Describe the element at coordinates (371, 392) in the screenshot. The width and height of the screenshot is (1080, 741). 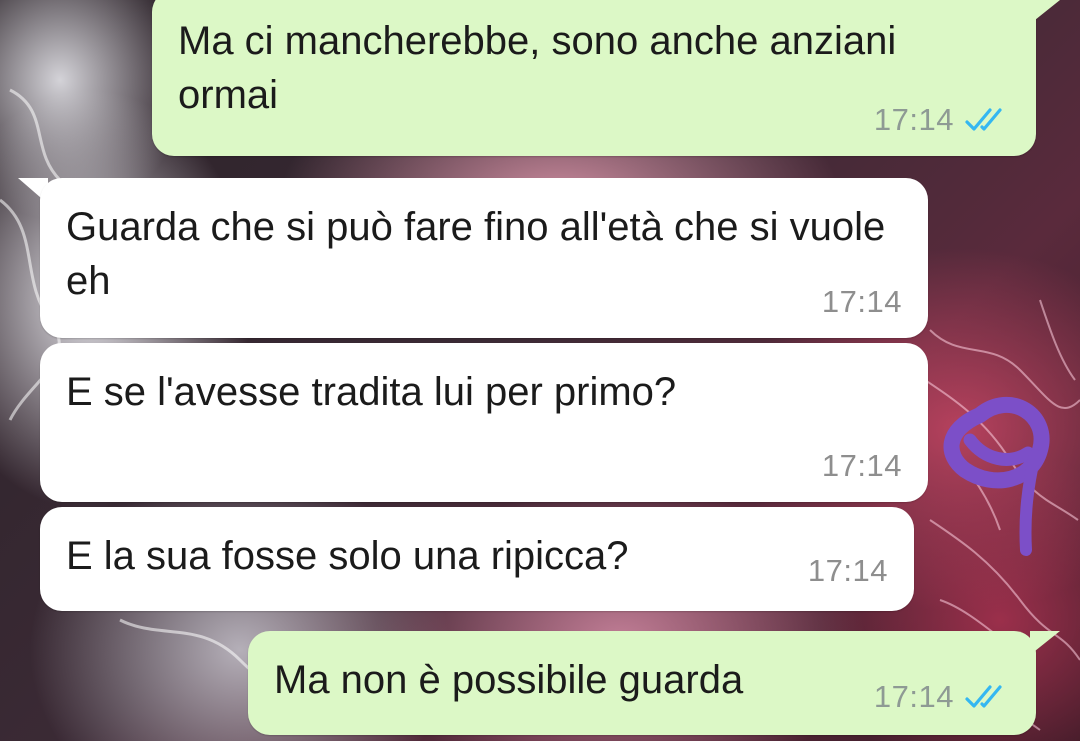
I see `message-text: E se l'avesse tradita lui per primo?` at that location.